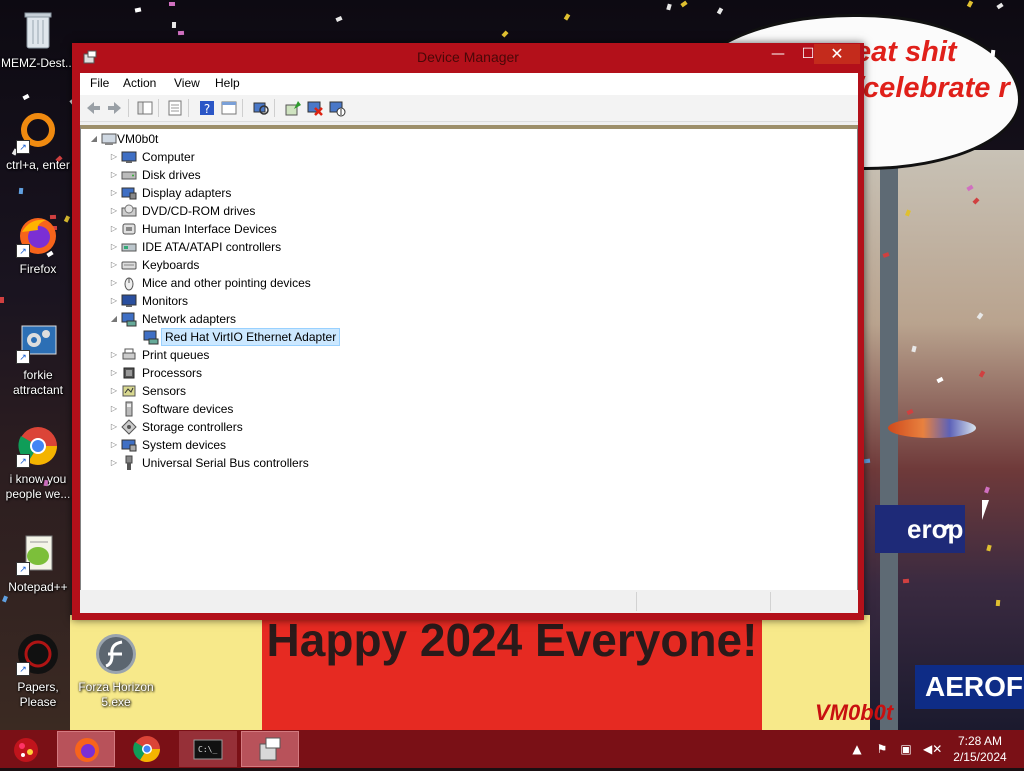  What do you see at coordinates (187, 83) in the screenshot?
I see `menu-view: View` at bounding box center [187, 83].